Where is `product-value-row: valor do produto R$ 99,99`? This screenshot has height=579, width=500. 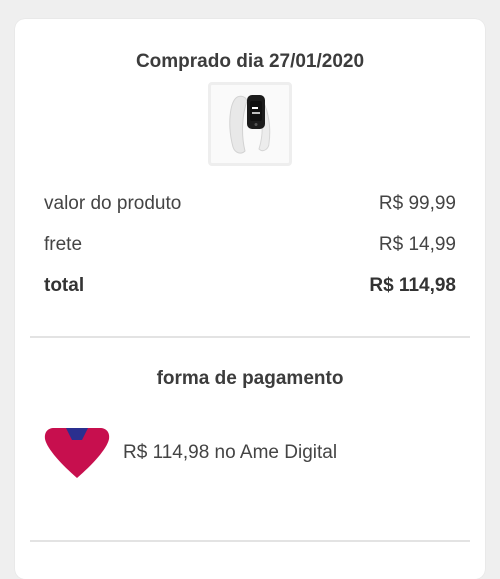
product-value-row: valor do produto R$ 99,99 is located at coordinates (250, 204).